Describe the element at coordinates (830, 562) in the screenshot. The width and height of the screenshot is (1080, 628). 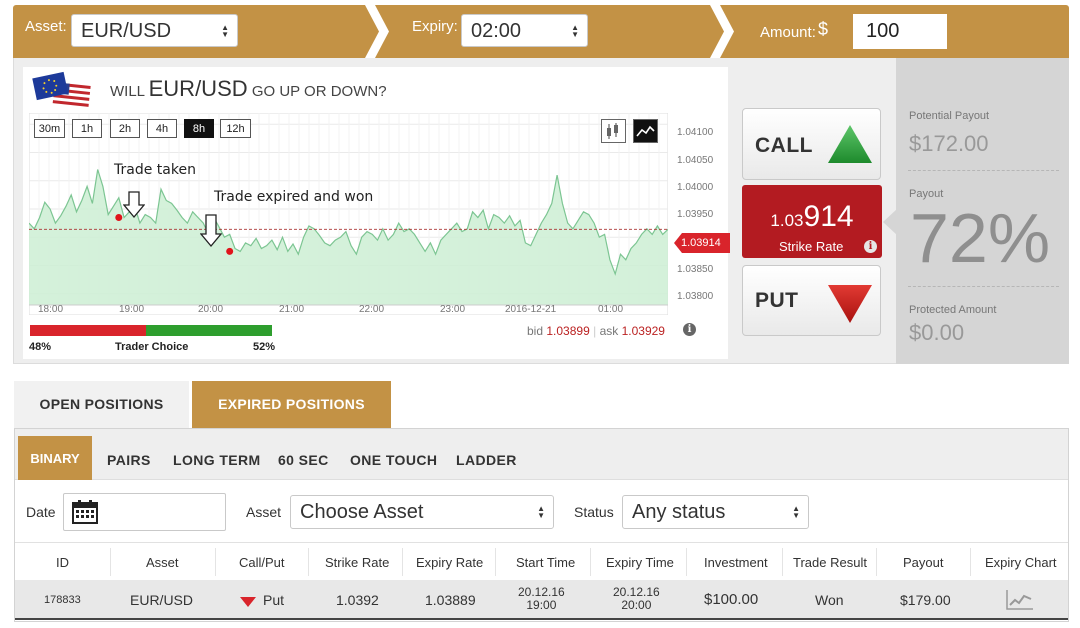
I see `column-header-trade-result: Trade Result` at that location.